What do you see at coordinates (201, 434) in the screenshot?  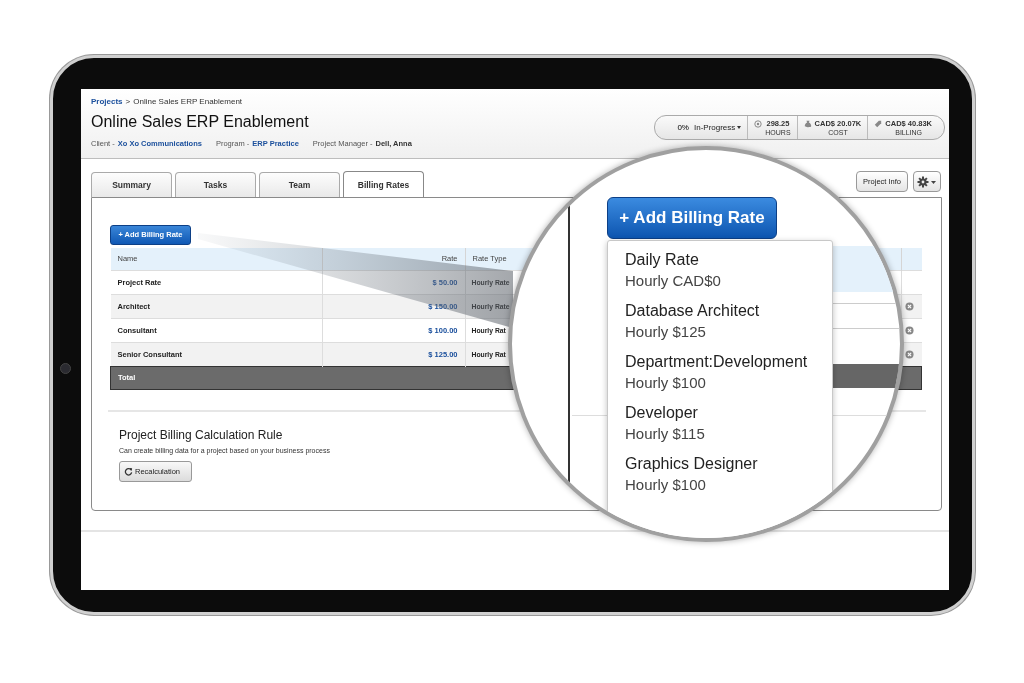 I see `section-title: Project Billing Calculation Rule` at bounding box center [201, 434].